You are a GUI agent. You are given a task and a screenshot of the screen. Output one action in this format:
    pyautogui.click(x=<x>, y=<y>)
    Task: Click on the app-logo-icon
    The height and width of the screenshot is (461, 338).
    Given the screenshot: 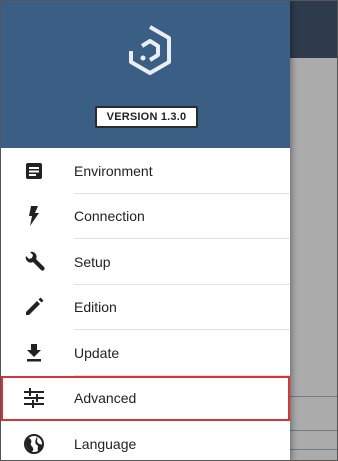 What is the action you would take?
    pyautogui.click(x=150, y=50)
    